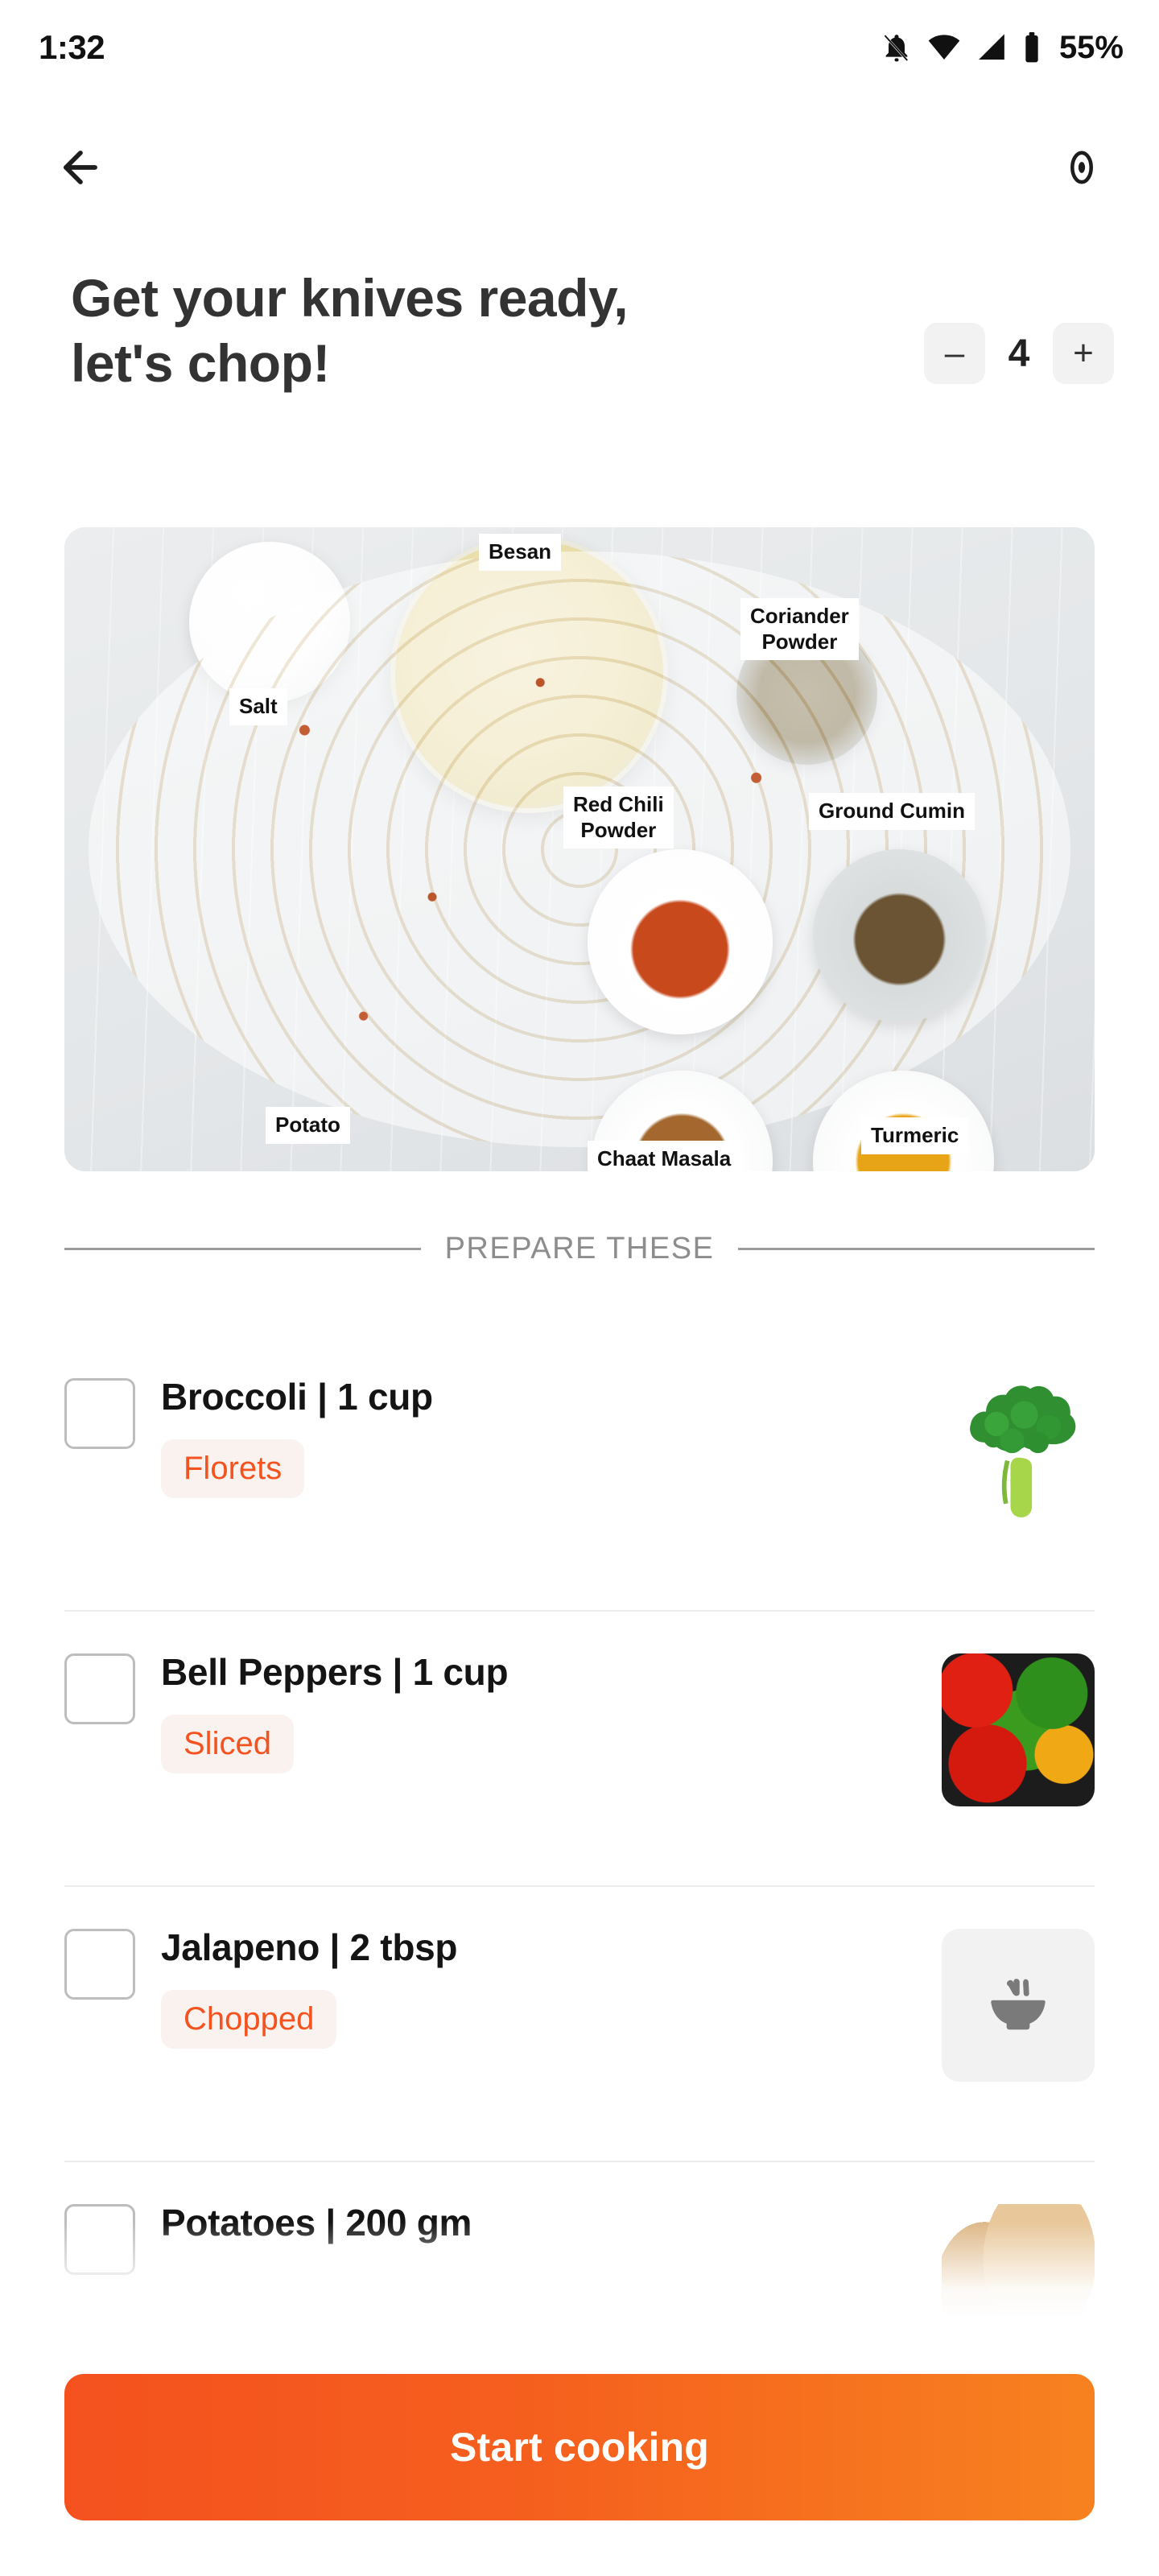 The image size is (1159, 2576). I want to click on status-icons: 55%, so click(1003, 48).